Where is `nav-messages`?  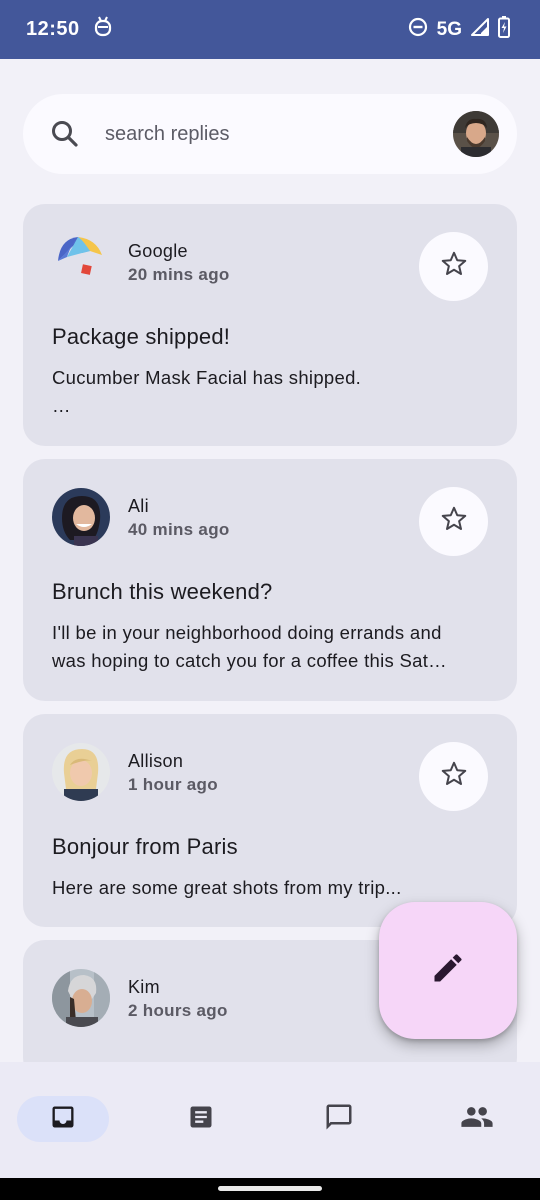
nav-messages is located at coordinates (339, 1119).